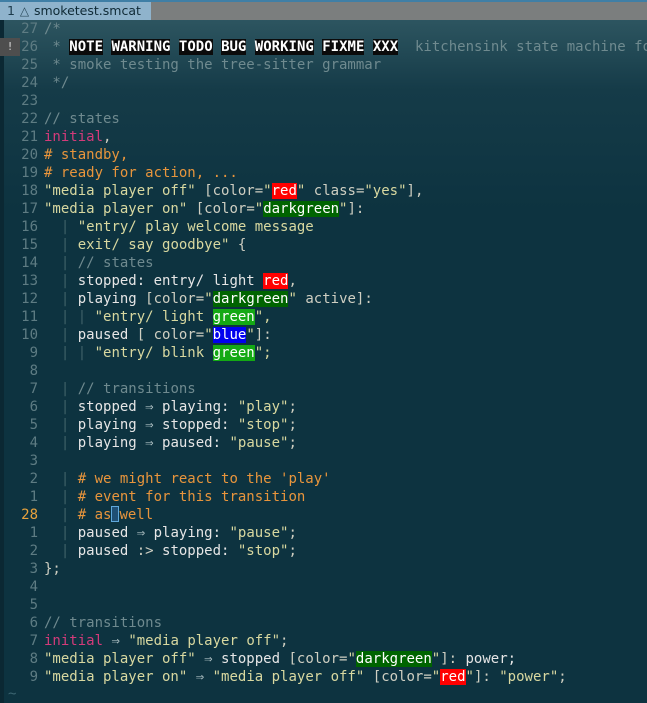 Image resolution: width=647 pixels, height=703 pixels. What do you see at coordinates (33, 605) in the screenshot?
I see `line-number: 5` at bounding box center [33, 605].